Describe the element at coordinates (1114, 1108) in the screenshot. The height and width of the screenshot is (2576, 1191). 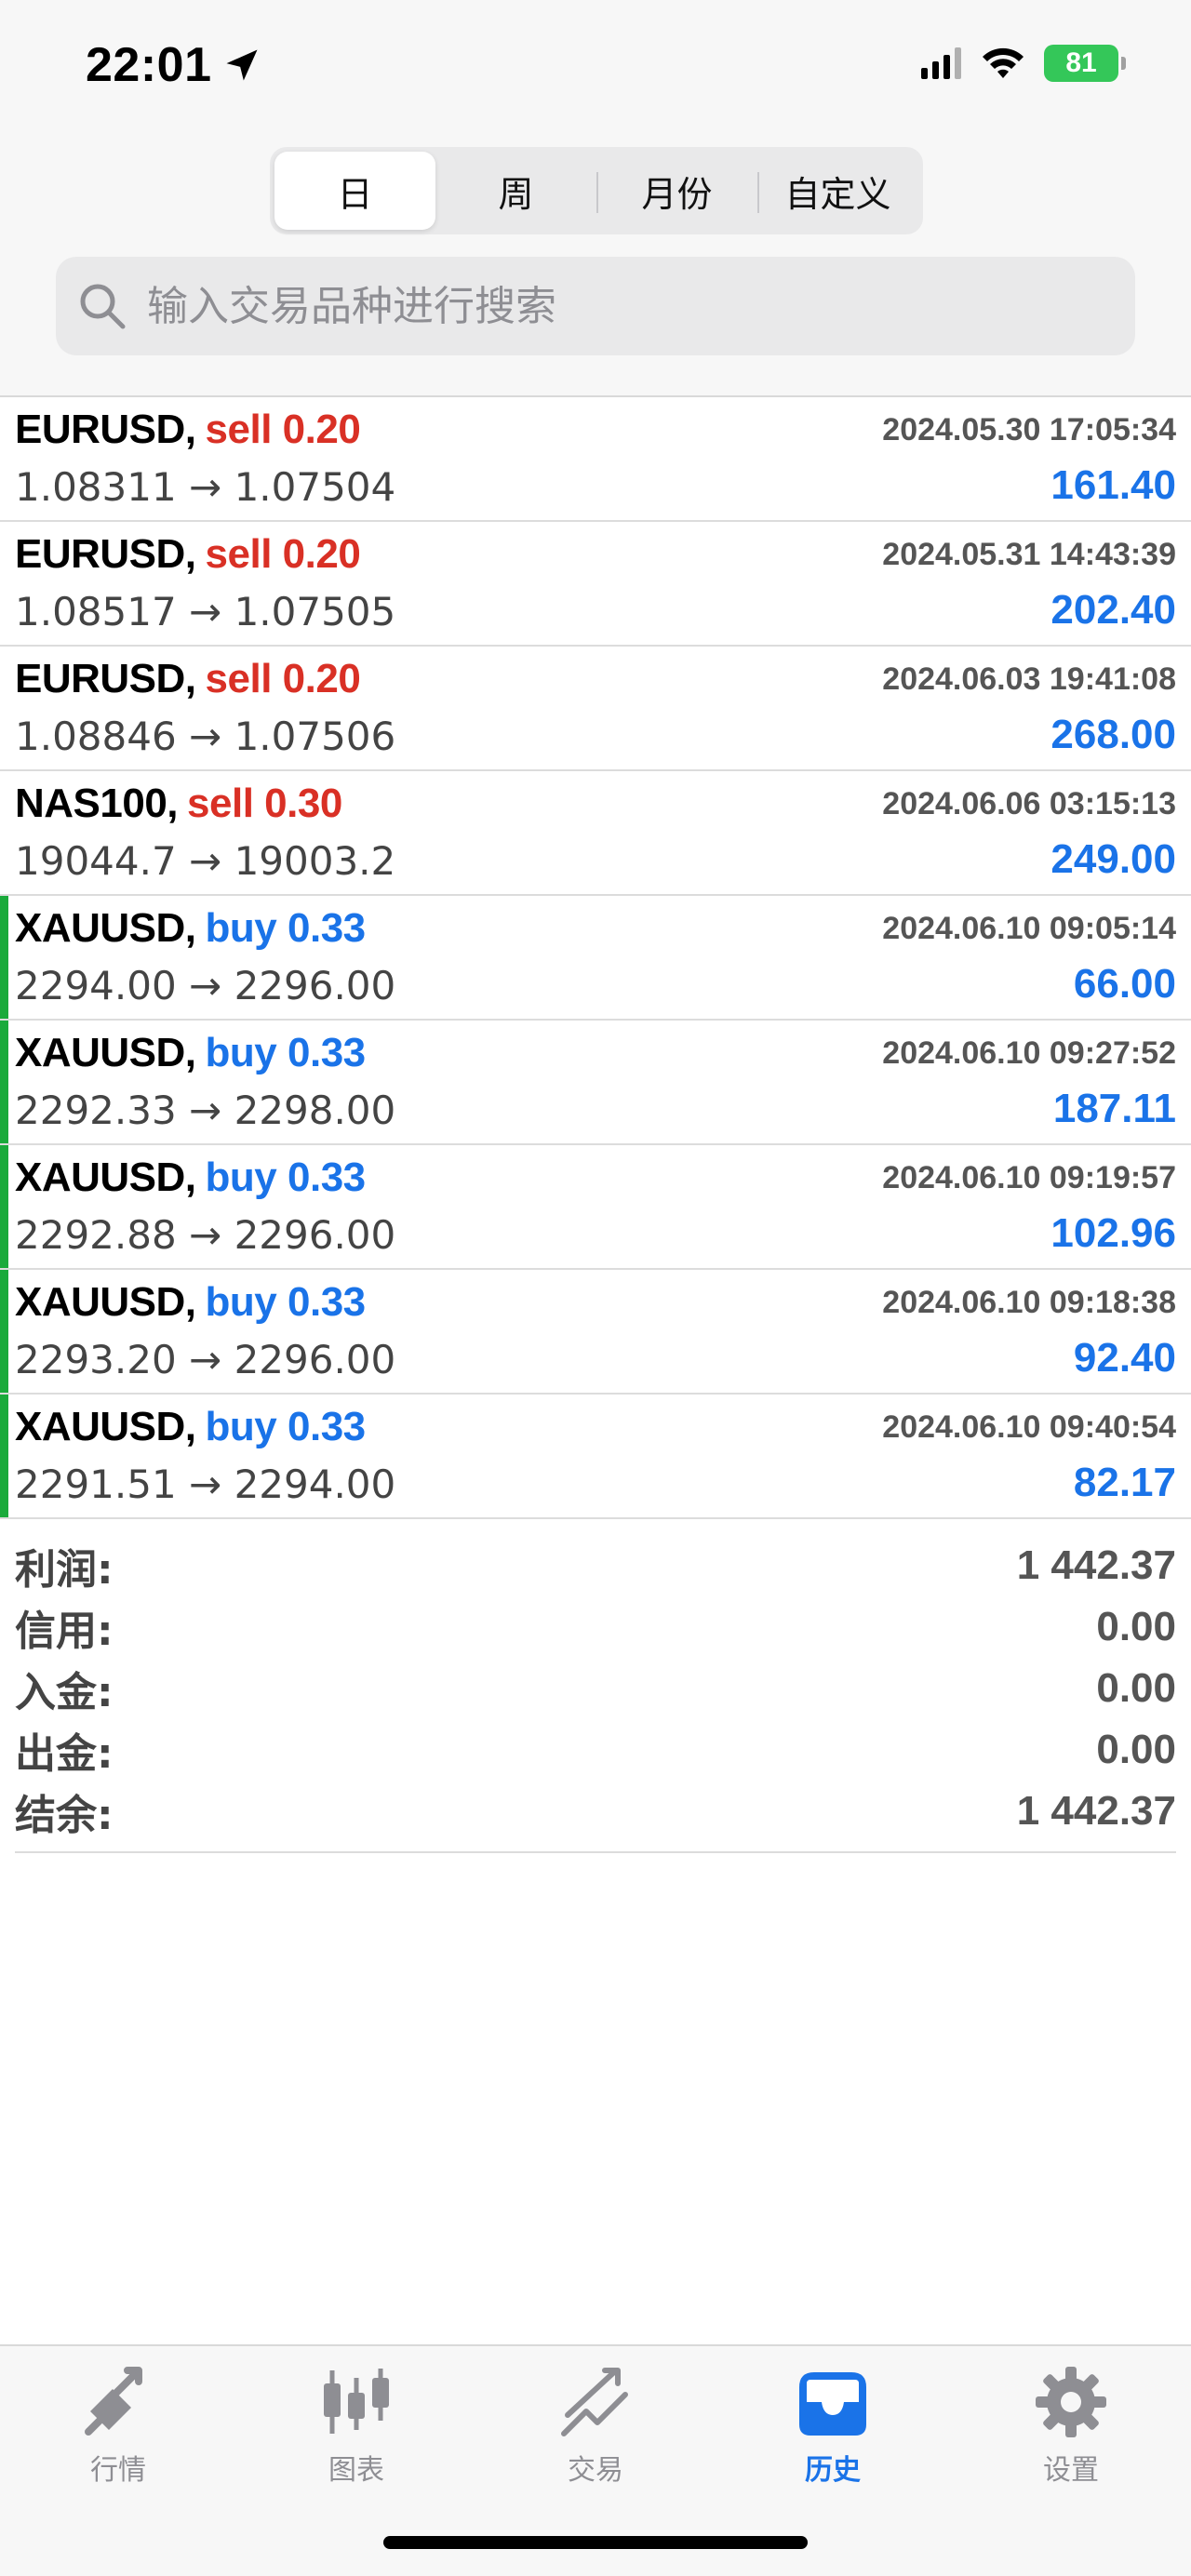
I see `trade-profit: 187.11` at that location.